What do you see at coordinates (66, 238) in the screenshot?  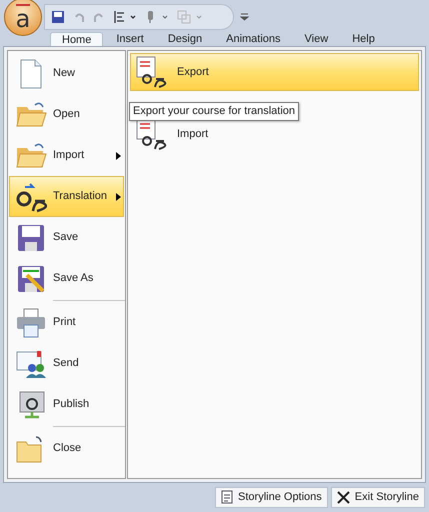 I see `menu-item-label: Save` at bounding box center [66, 238].